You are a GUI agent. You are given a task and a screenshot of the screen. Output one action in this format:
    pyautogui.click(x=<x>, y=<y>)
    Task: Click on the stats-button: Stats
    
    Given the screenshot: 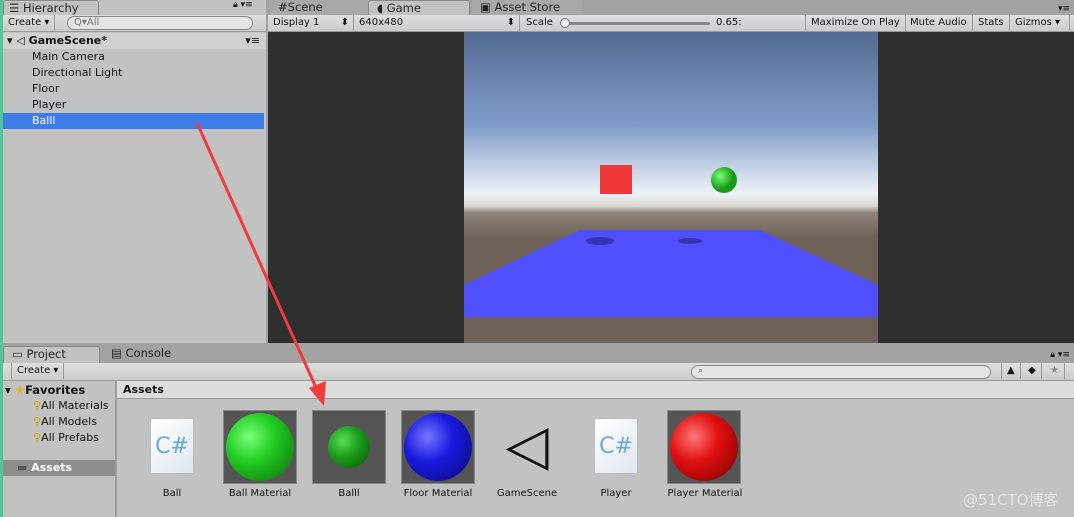 What is the action you would take?
    pyautogui.click(x=991, y=23)
    